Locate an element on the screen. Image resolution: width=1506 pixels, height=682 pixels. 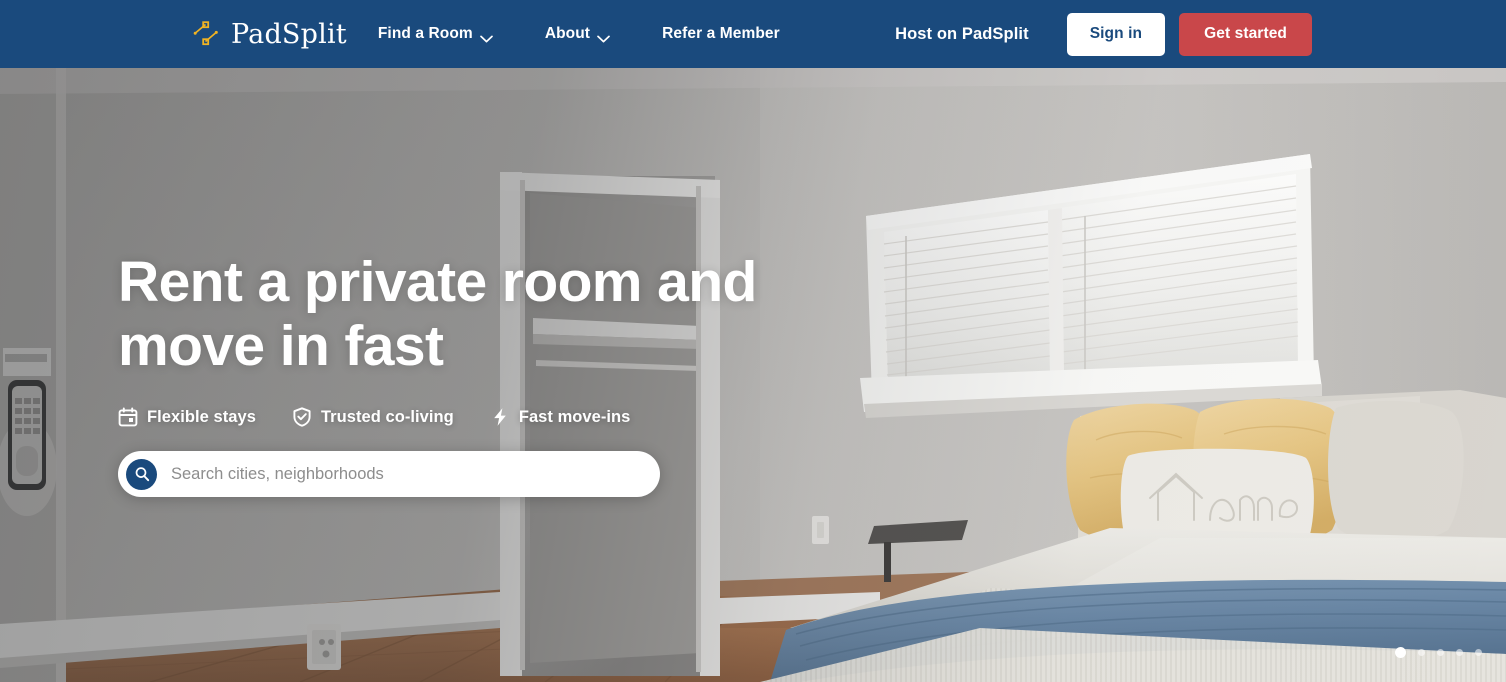
badge-trusted-co-living: Trusted co-living is located at coordinates (373, 417).